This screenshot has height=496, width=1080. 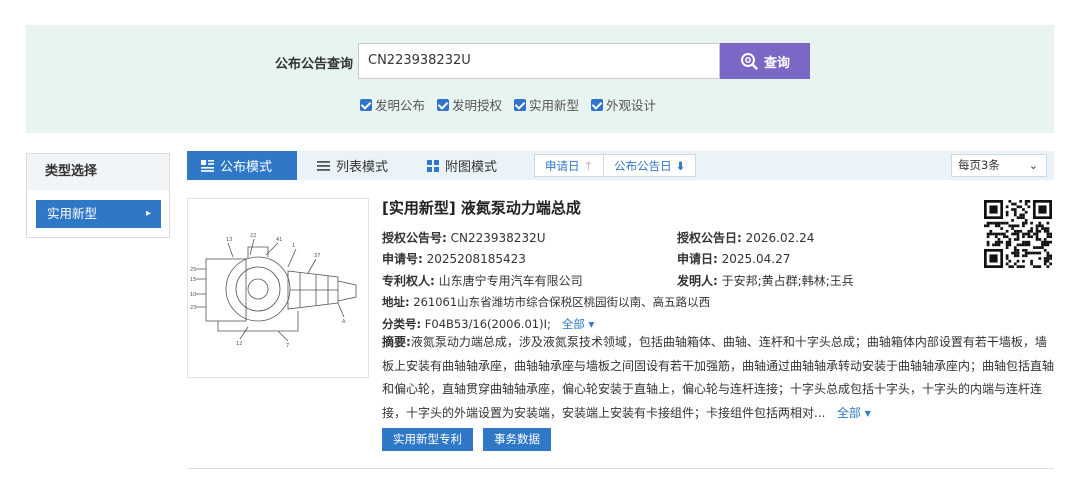 What do you see at coordinates (546, 104) in the screenshot?
I see `filter-utility-model: 实用新型` at bounding box center [546, 104].